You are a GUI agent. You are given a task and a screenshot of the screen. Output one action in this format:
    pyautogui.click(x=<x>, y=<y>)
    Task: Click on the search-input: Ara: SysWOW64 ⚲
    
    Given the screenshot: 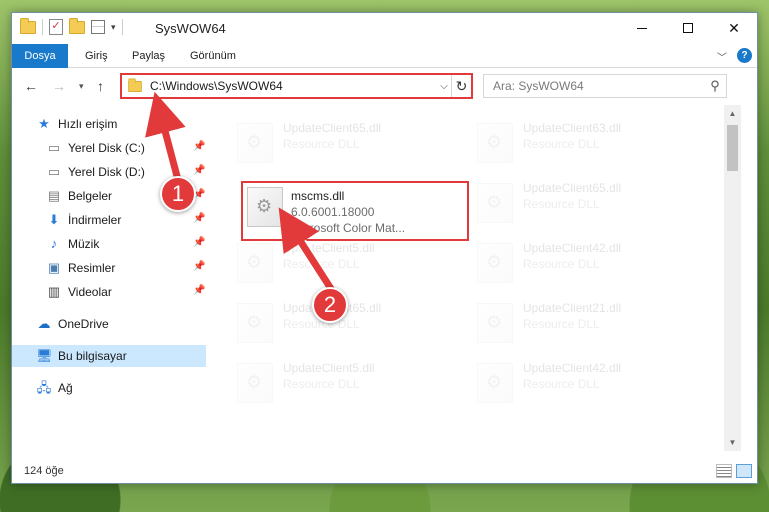 What is the action you would take?
    pyautogui.click(x=605, y=86)
    